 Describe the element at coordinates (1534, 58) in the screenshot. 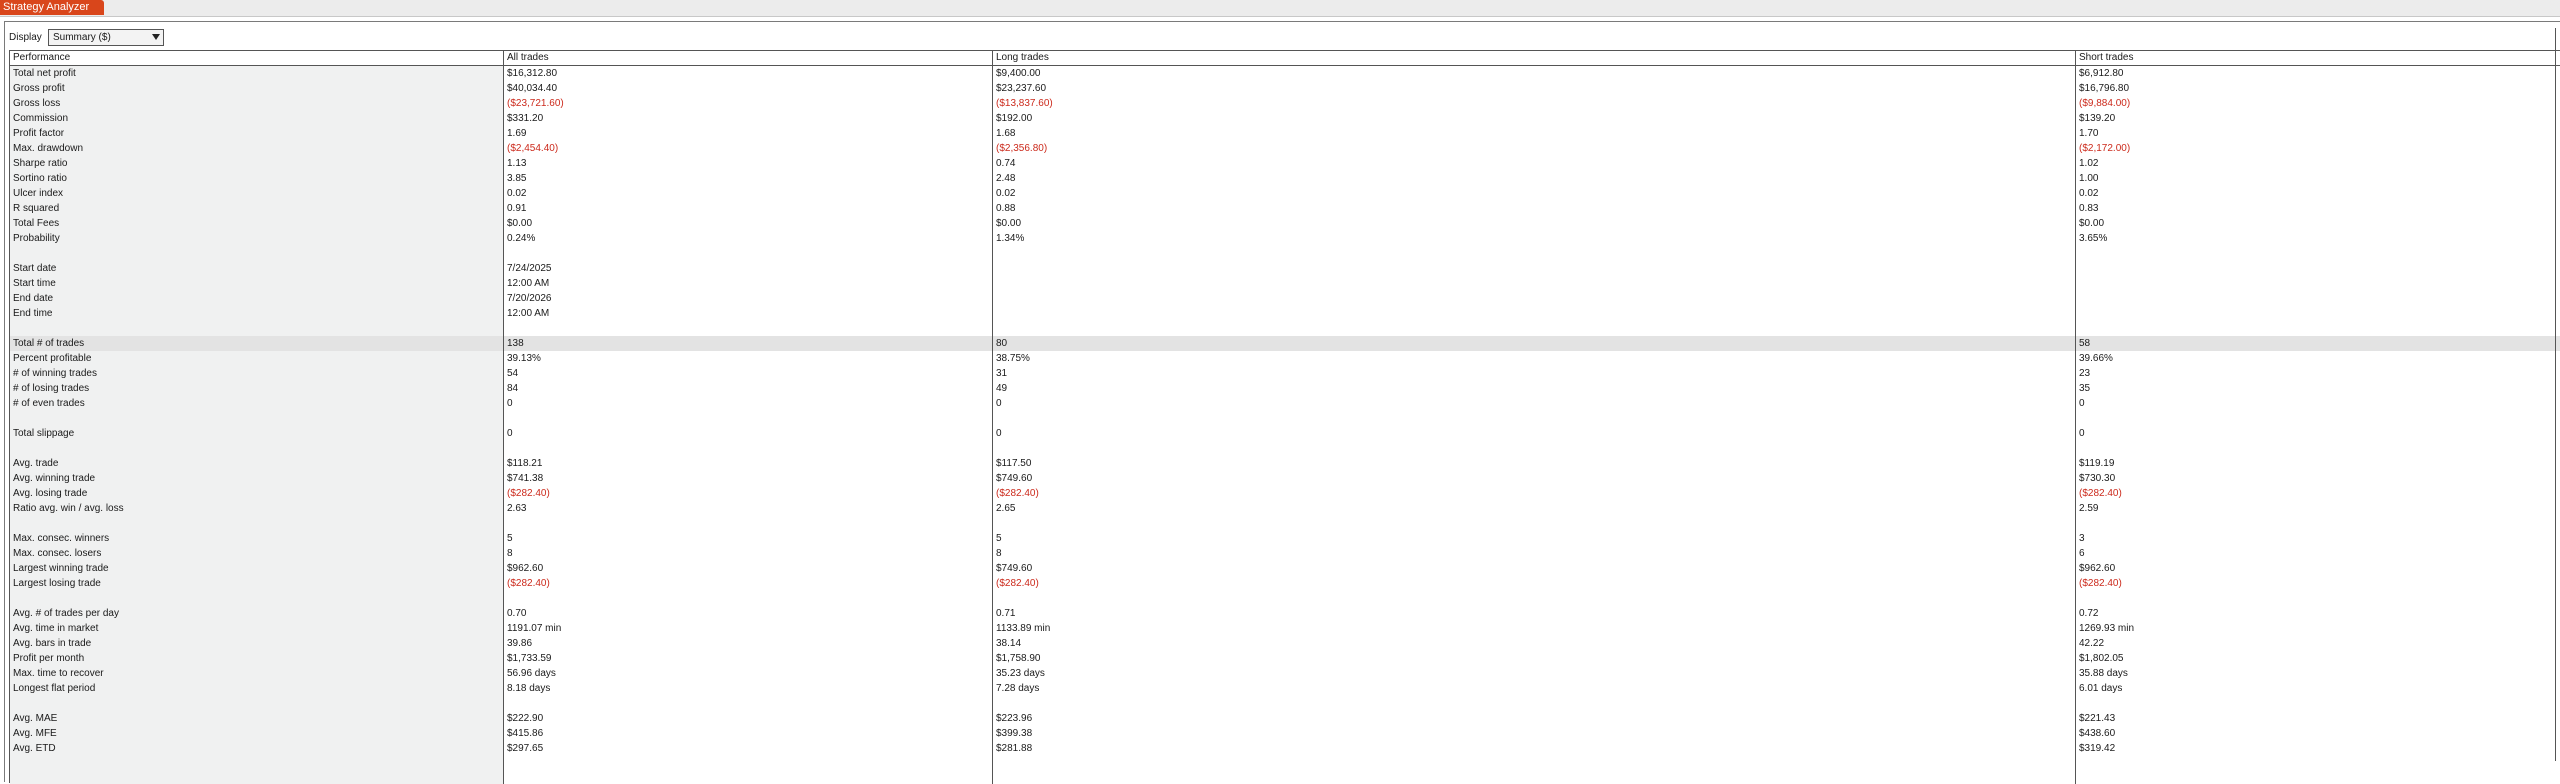

I see `column-header-long-trades: Long trades` at that location.